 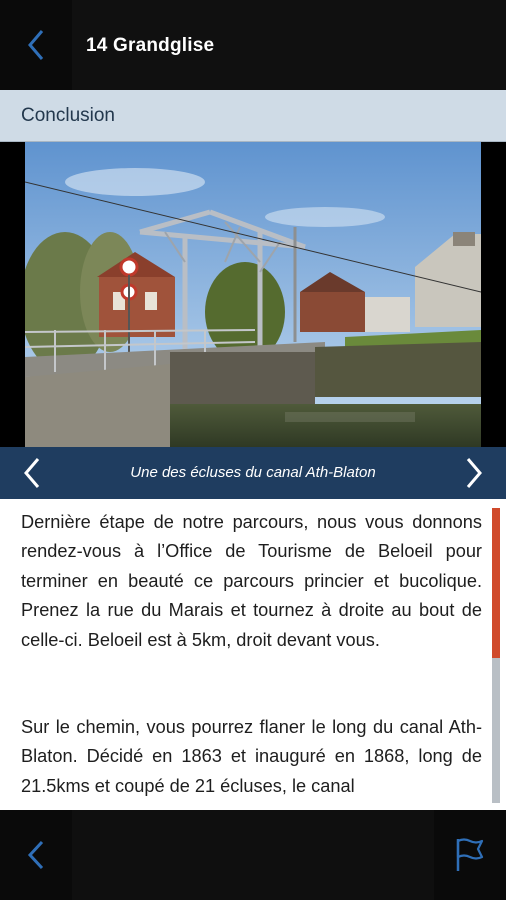 What do you see at coordinates (253, 855) in the screenshot?
I see `bottom-toolbar` at bounding box center [253, 855].